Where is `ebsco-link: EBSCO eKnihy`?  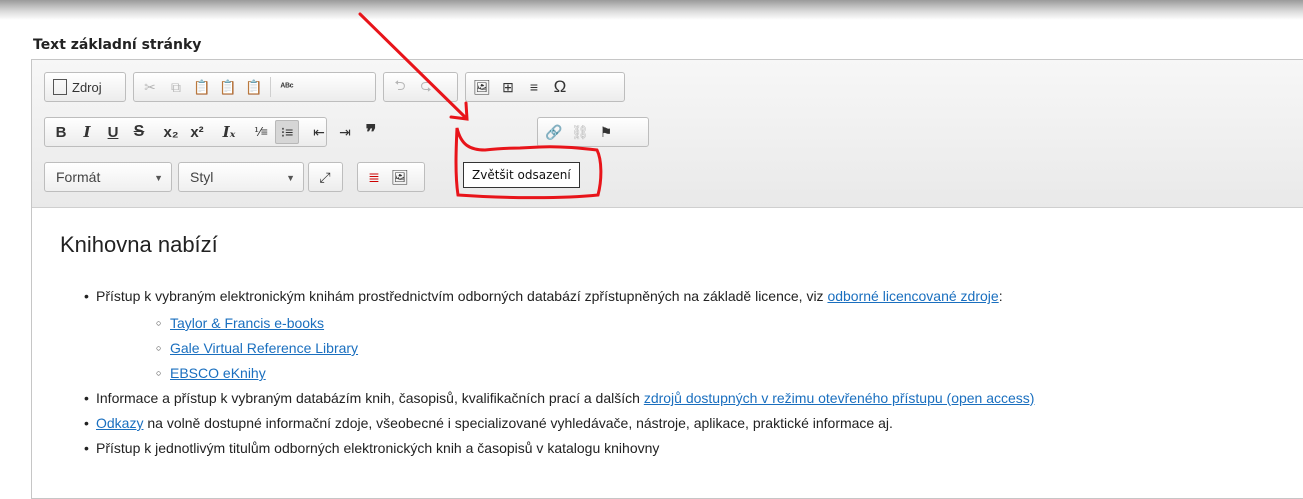 ebsco-link: EBSCO eKnihy is located at coordinates (218, 373).